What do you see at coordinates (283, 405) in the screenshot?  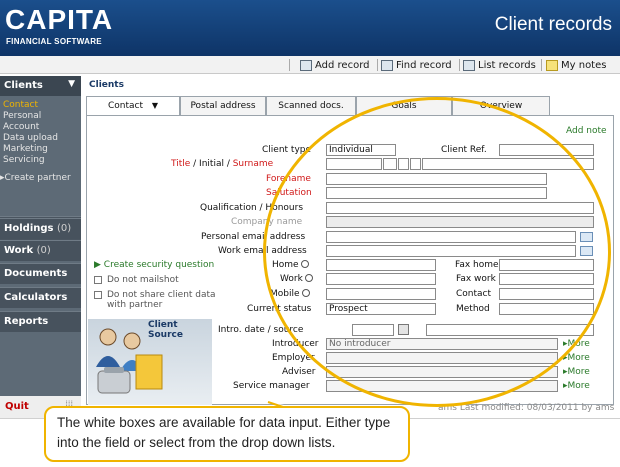 I see `callout-pointer` at bounding box center [283, 405].